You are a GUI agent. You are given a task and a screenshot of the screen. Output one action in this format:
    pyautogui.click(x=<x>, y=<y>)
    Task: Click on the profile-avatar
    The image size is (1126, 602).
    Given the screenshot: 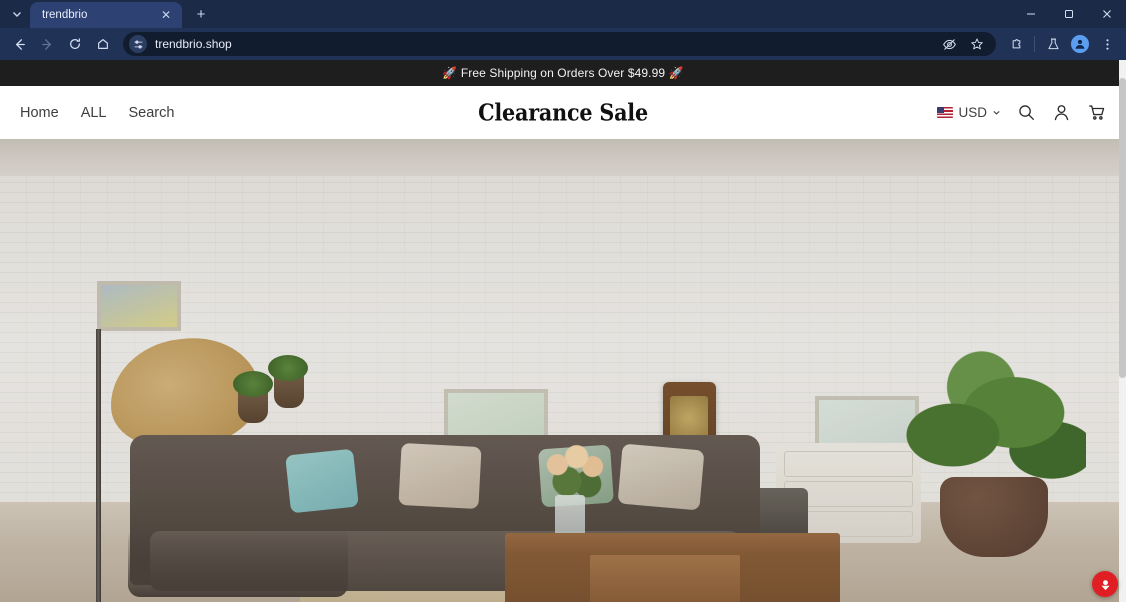 What is the action you would take?
    pyautogui.click(x=1080, y=44)
    